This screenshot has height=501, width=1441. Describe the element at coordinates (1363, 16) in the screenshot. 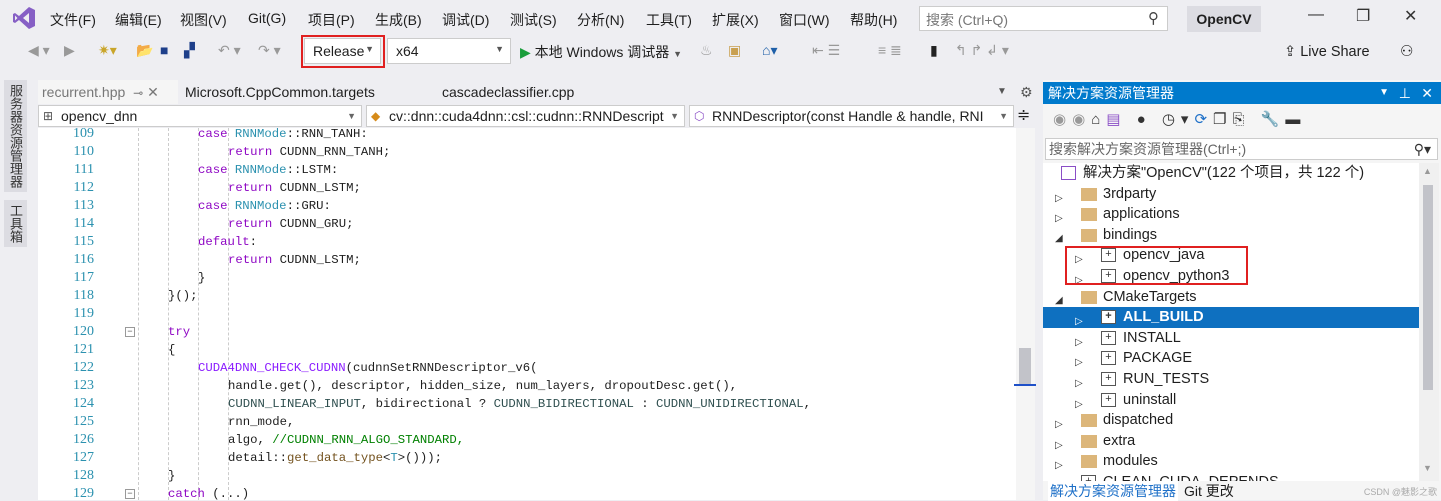

I see `restore-icon: ❐` at that location.